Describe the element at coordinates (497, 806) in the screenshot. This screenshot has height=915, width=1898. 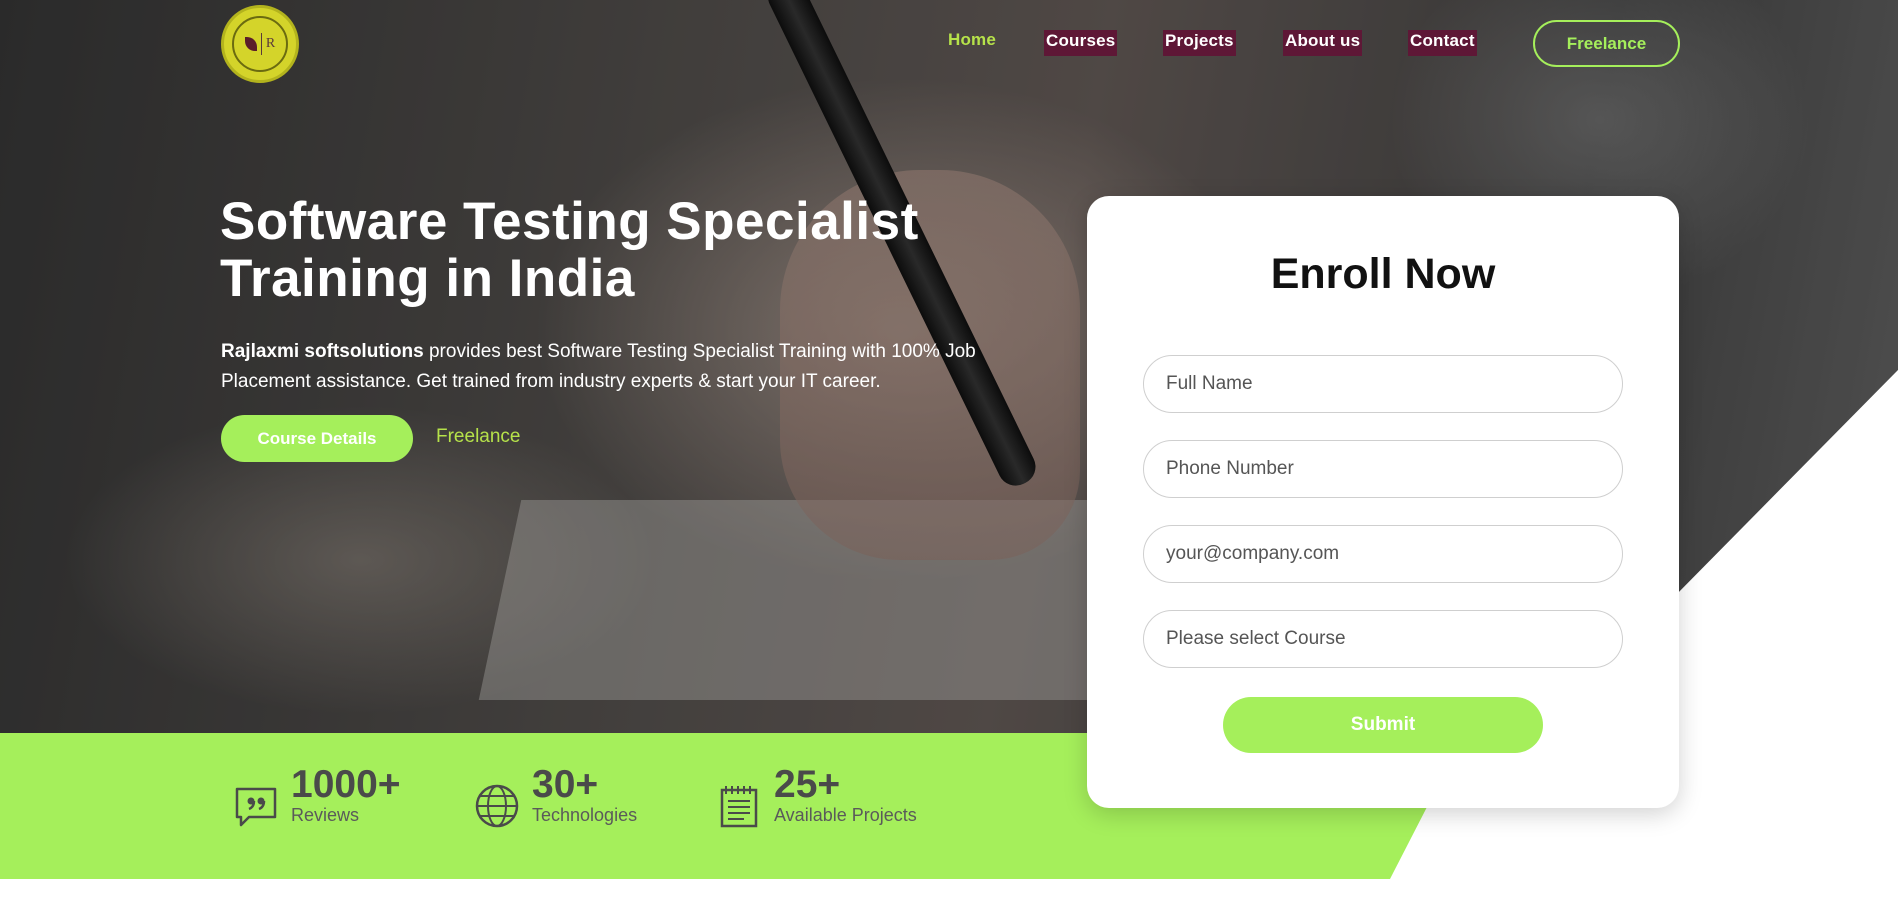
I see `globe-icon` at that location.